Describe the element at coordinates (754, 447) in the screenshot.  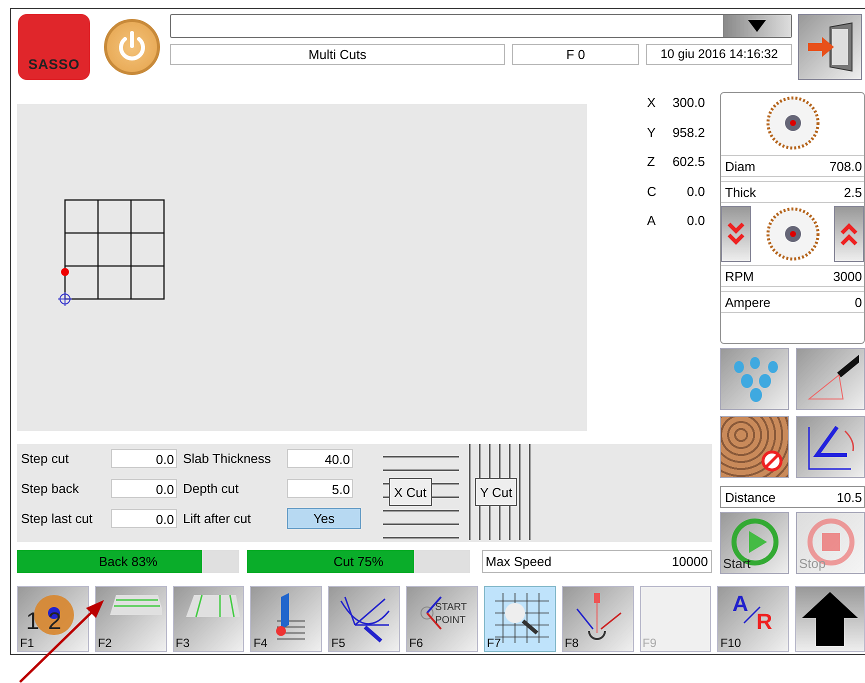
I see `material-button` at that location.